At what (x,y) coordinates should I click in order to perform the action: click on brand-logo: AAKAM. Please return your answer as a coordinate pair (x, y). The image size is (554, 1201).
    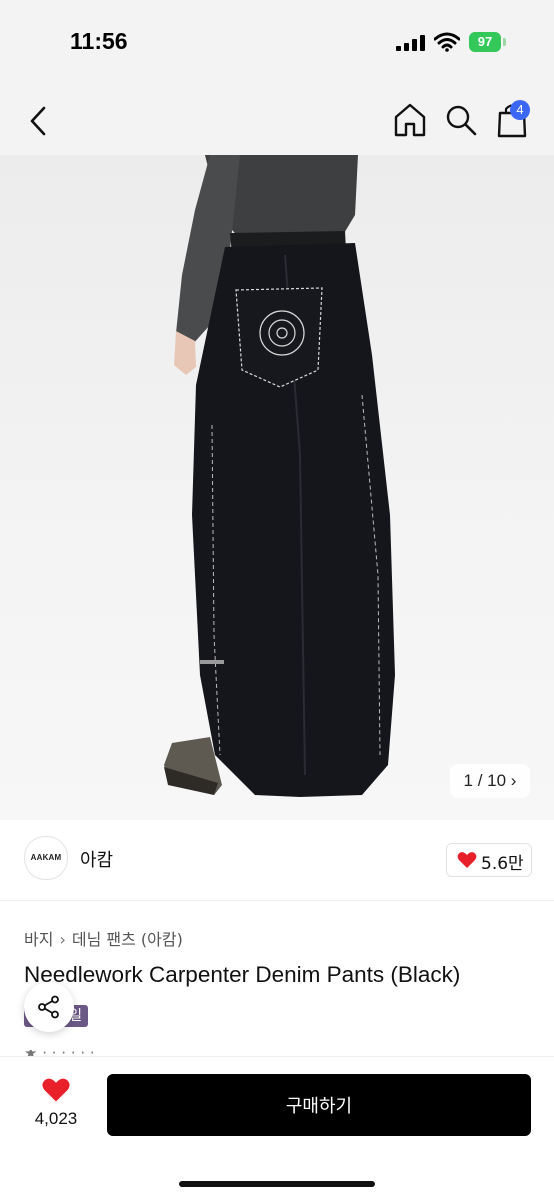
    Looking at the image, I should click on (46, 858).